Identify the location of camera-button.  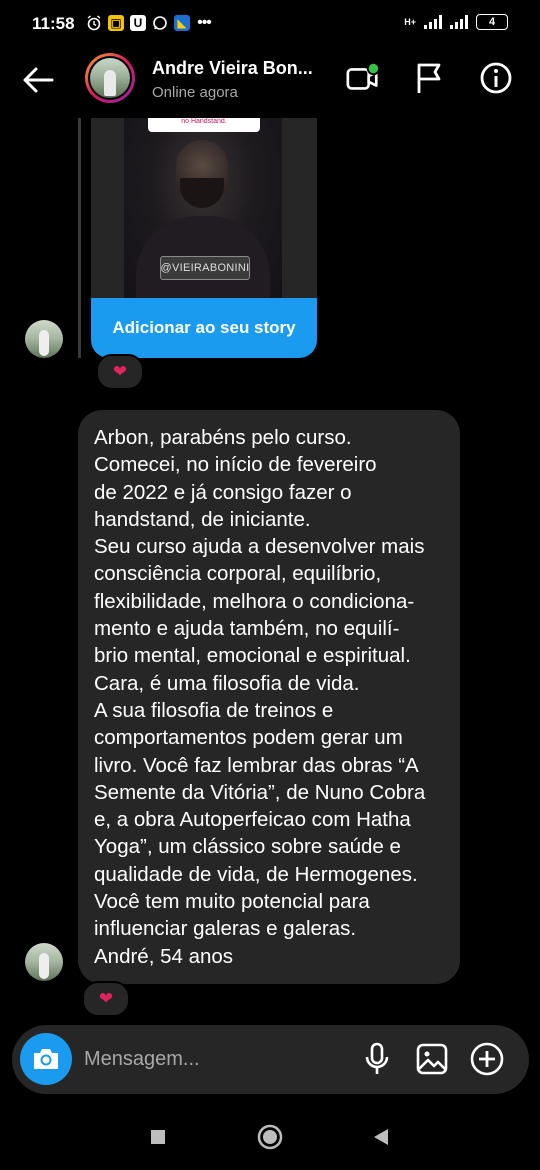
(46, 1059).